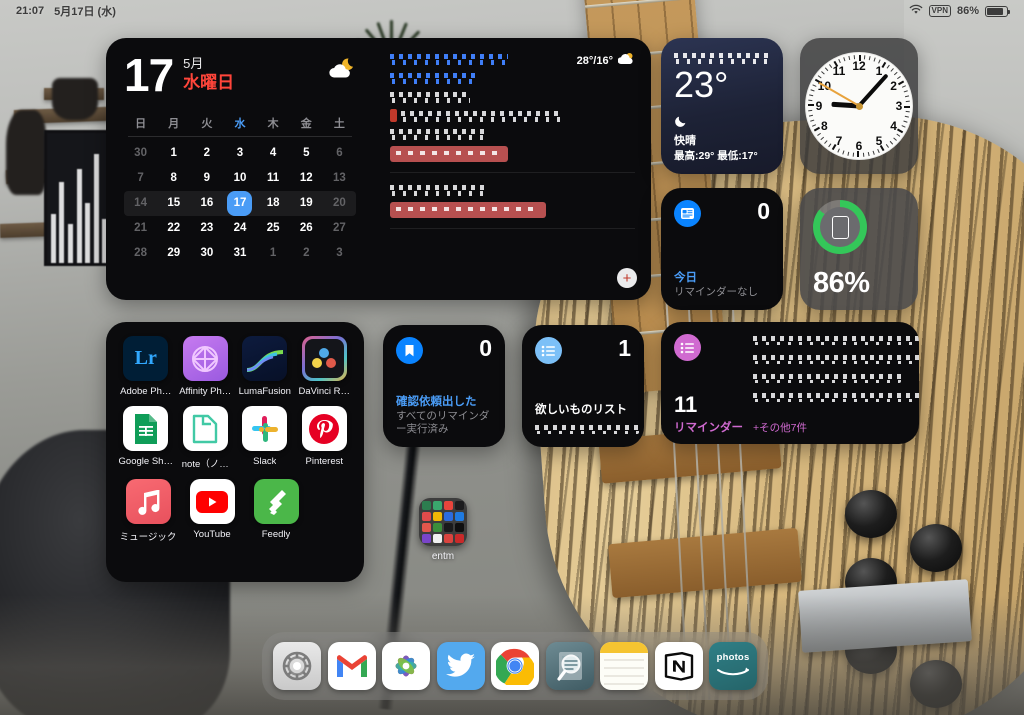  Describe the element at coordinates (306, 153) in the screenshot. I see `calendar-day: 5` at that location.